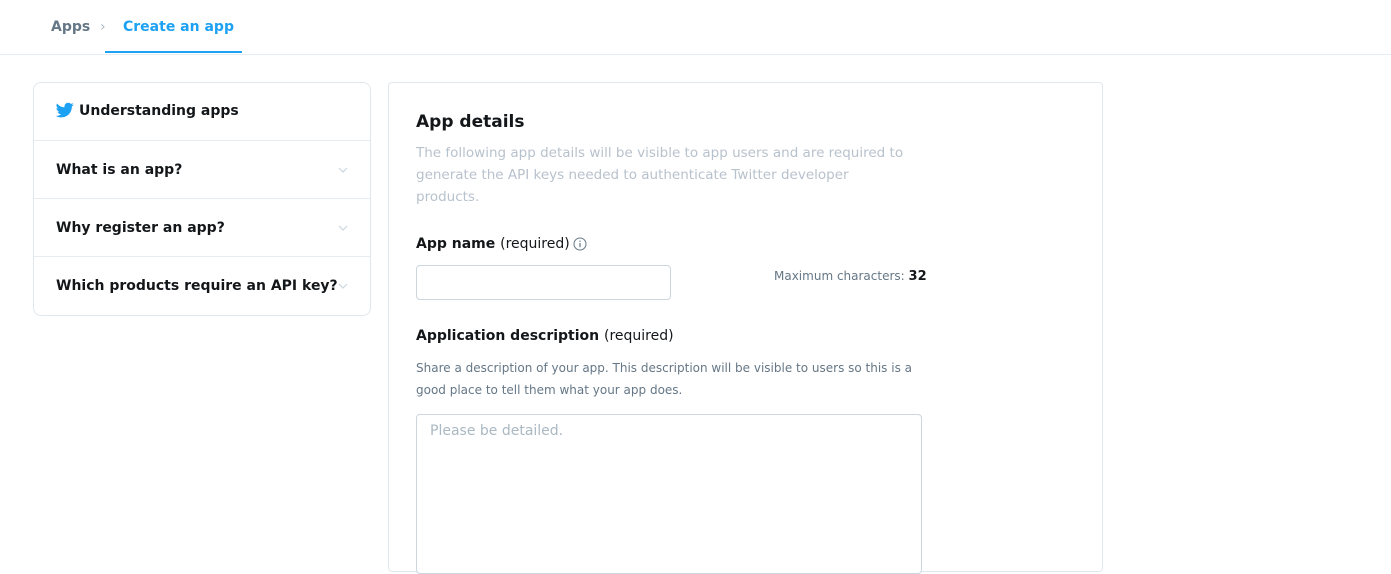  I want to click on active-tab-indicator, so click(173, 52).